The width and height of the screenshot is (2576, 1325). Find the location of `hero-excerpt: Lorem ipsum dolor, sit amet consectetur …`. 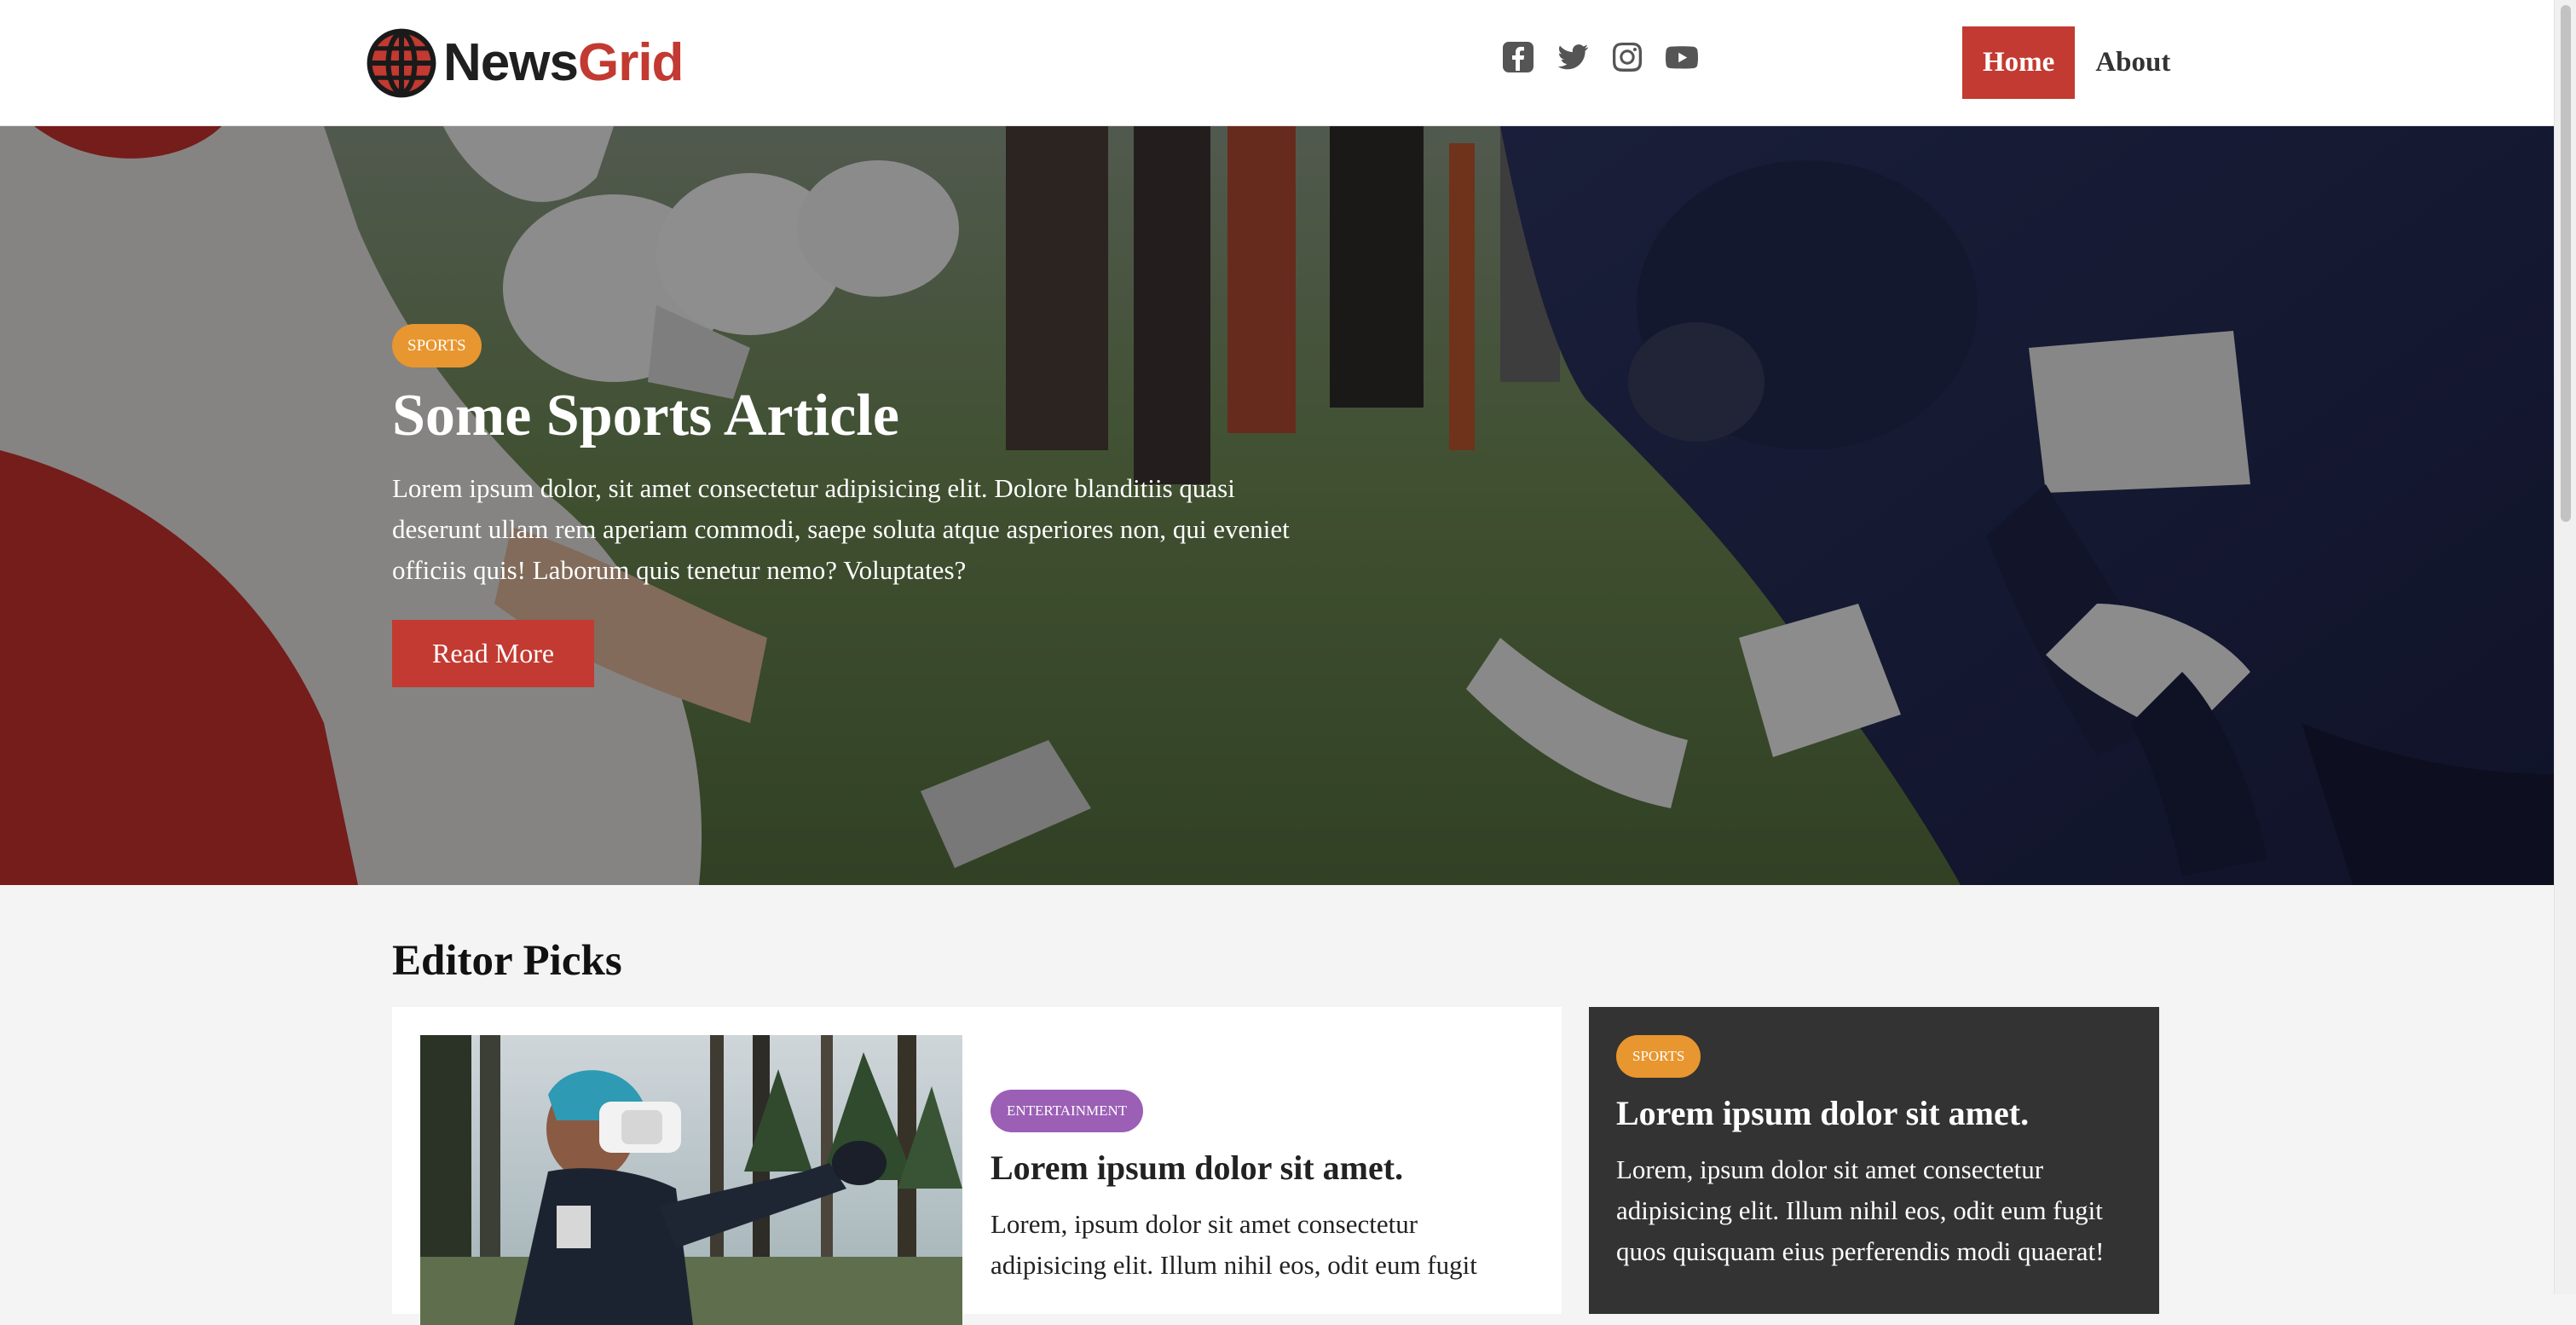

hero-excerpt: Lorem ipsum dolor, sit amet consectetur … is located at coordinates (841, 529).